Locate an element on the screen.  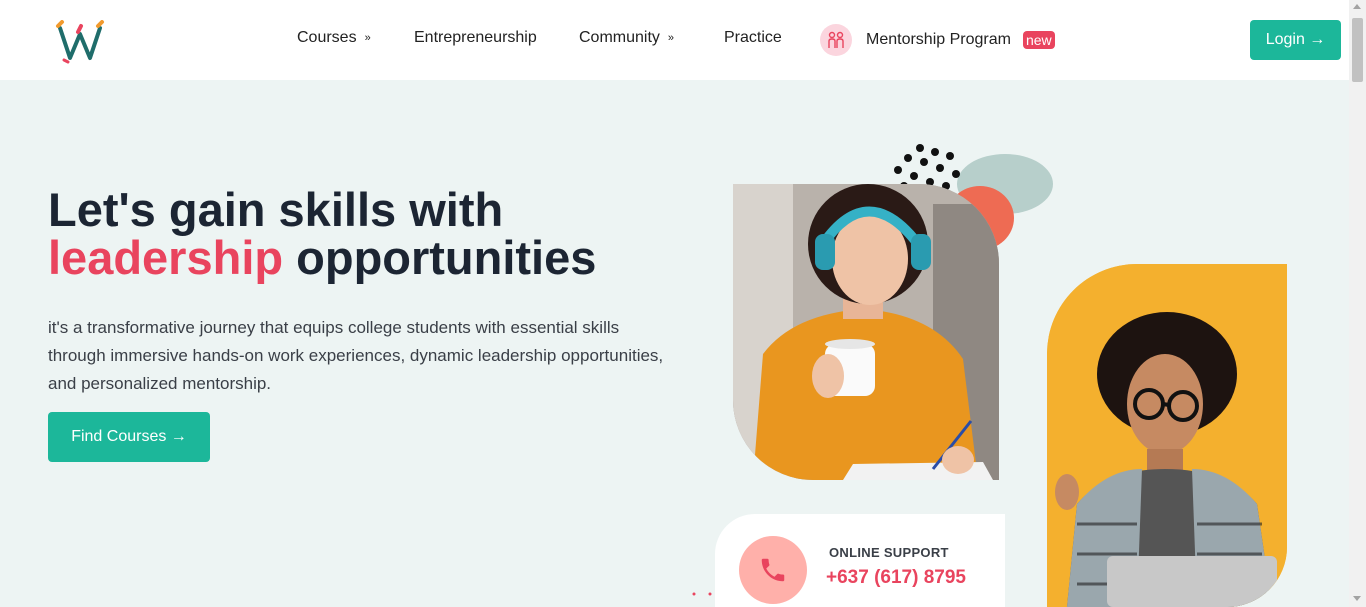
hero-title-rest: opportunities is located at coordinates (440, 257).